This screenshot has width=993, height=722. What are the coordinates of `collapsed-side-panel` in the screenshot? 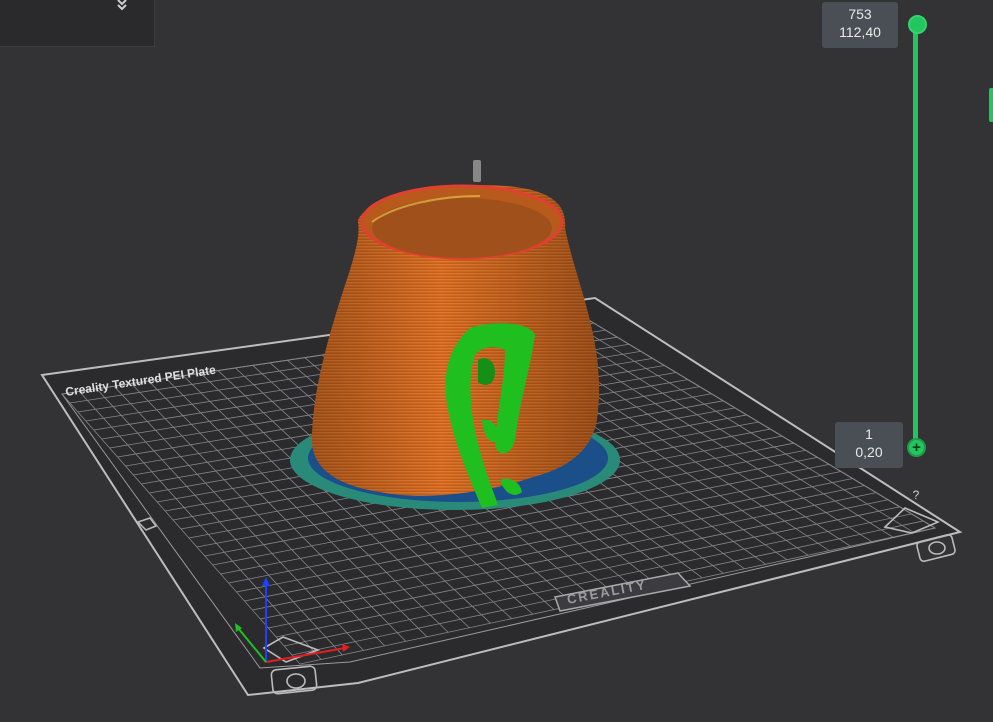 It's located at (77, 23).